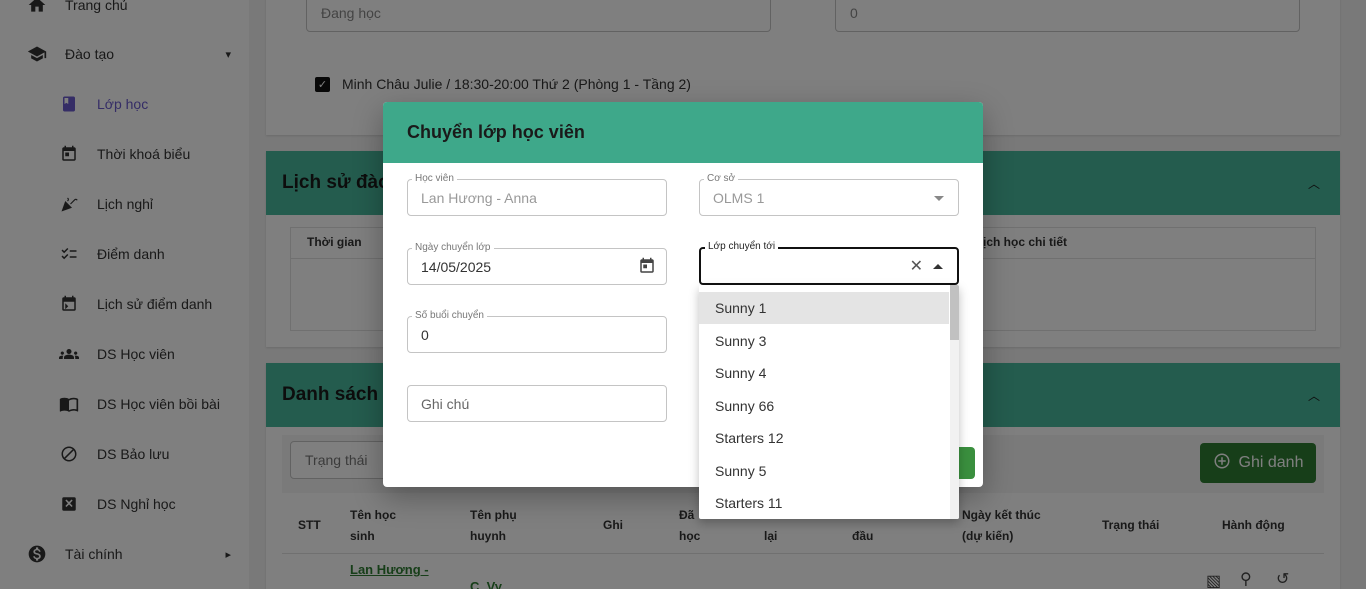  I want to click on dialog-title: Chuyển lớp học viên, so click(496, 132).